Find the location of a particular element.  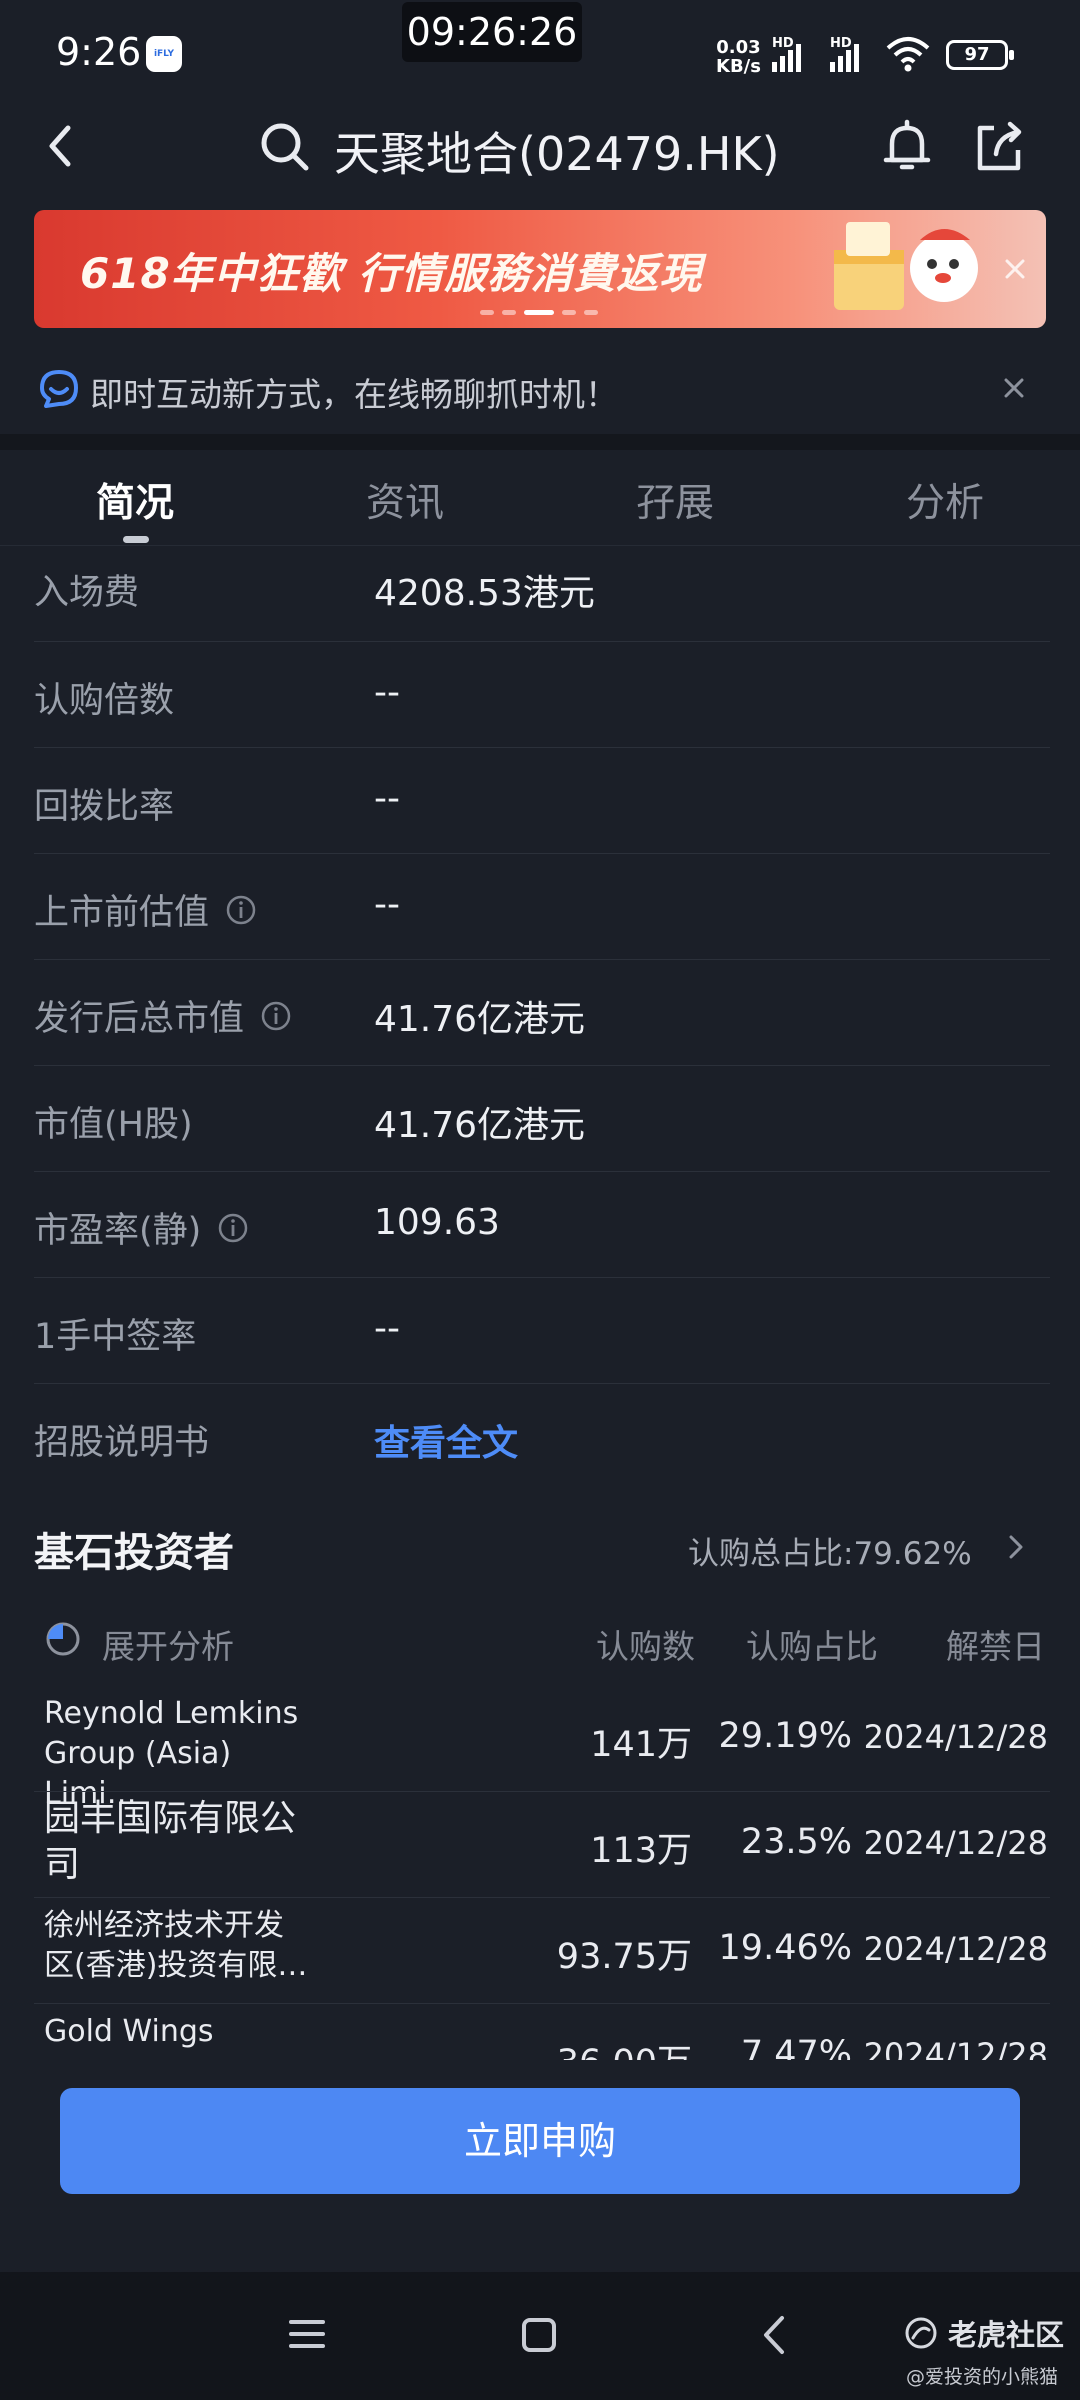

bottom-action-area: 立即申购 is located at coordinates (540, 2165).